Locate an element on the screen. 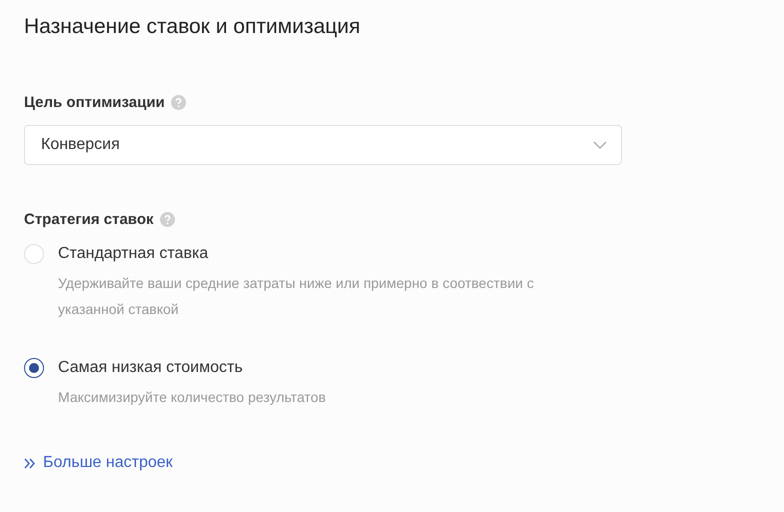  field-label: Цель оптимизации is located at coordinates (94, 102).